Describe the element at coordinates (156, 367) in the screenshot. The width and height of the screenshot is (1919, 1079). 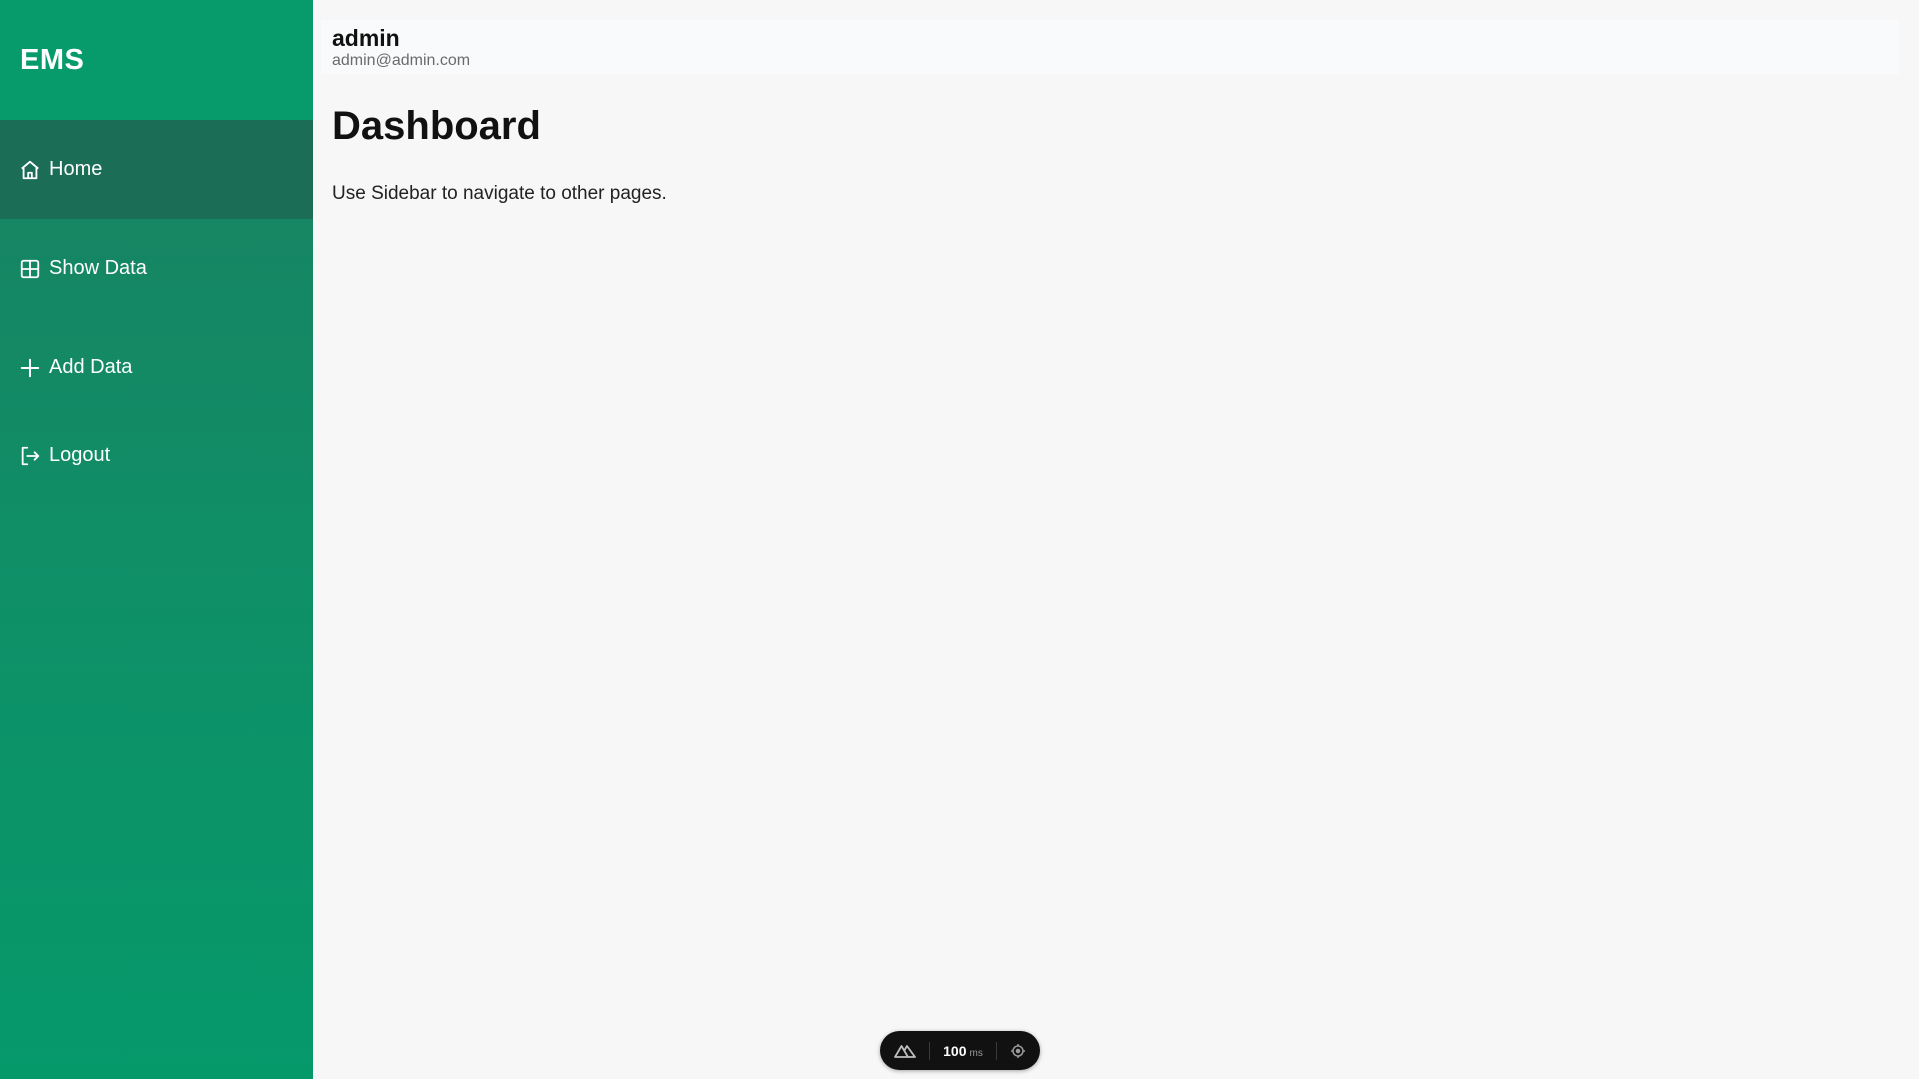
I see `sidebar-item-add-data: Add Data` at that location.